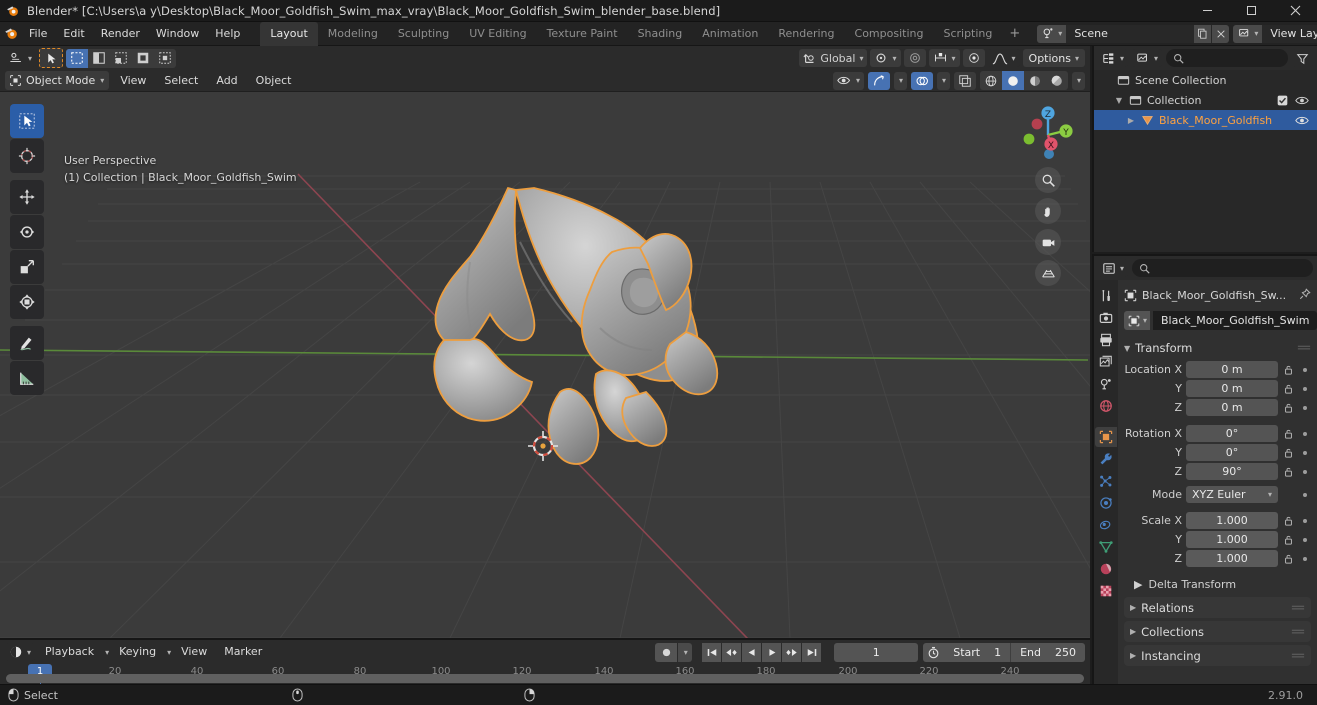 The height and width of the screenshot is (705, 1317). Describe the element at coordinates (1232, 433) in the screenshot. I see `rotation-x-value: 0°` at that location.